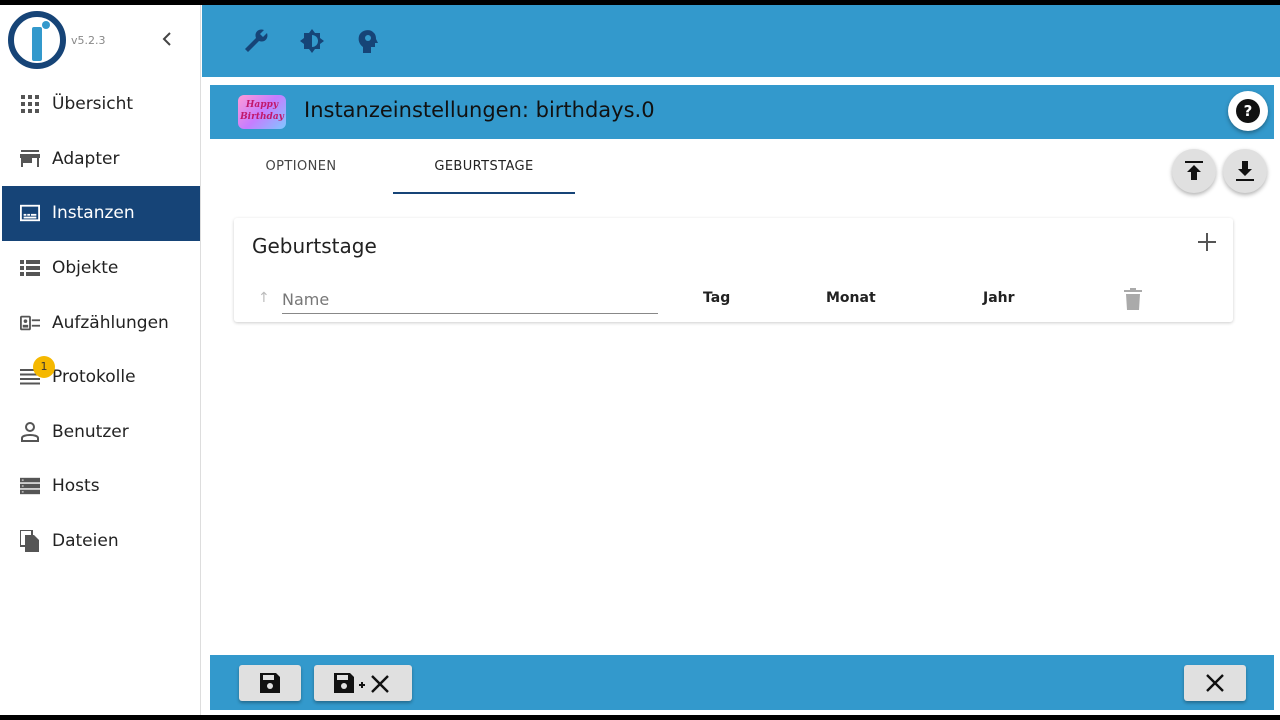 This screenshot has height=720, width=1280. What do you see at coordinates (368, 41) in the screenshot?
I see `expert-mode-icon` at bounding box center [368, 41].